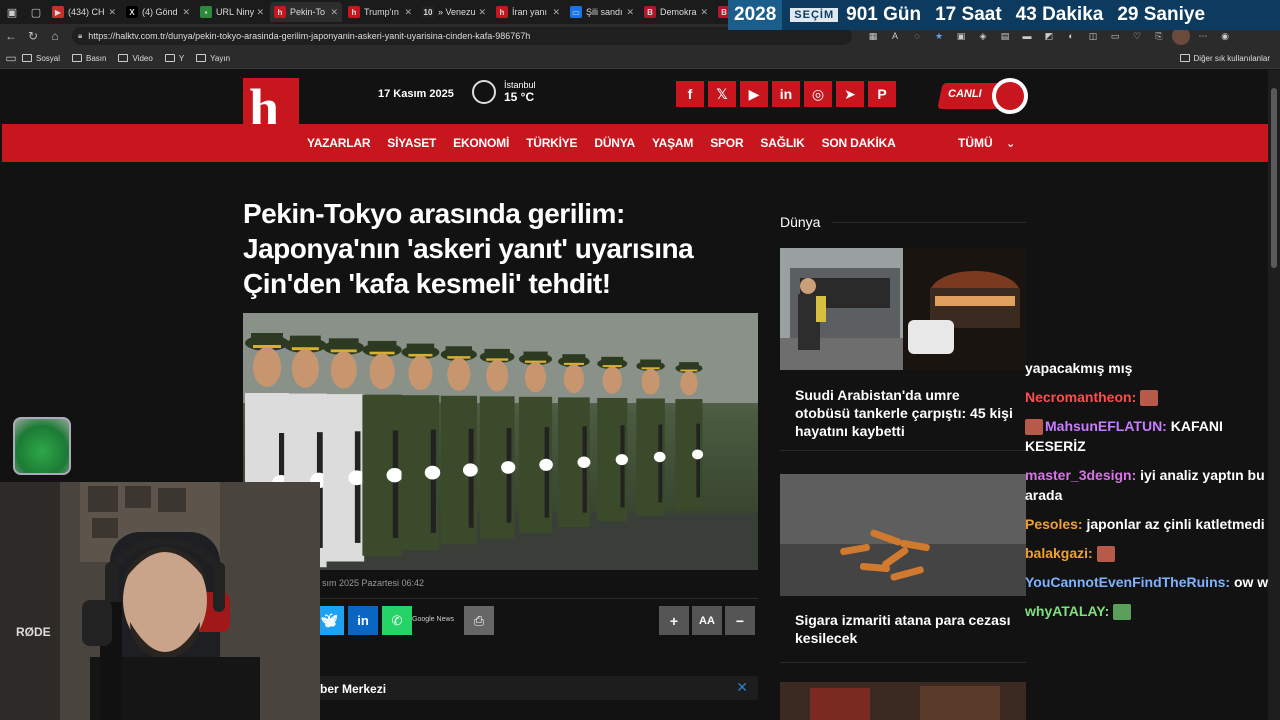  I want to click on browser-tab: ▭ Şili sandı ✕, so click(602, 12).